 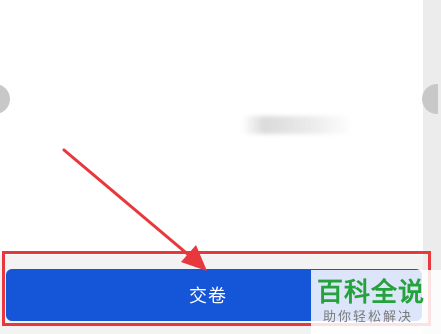 What do you see at coordinates (130, 206) in the screenshot?
I see `arrow-shaft` at bounding box center [130, 206].